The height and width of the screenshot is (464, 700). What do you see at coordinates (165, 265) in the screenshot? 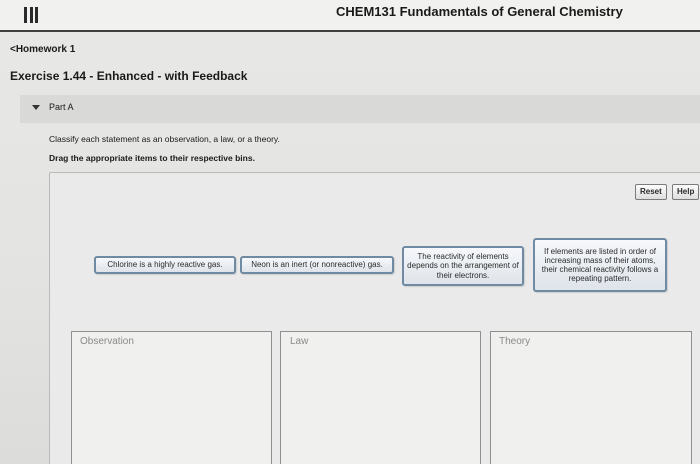
I see `draggable-item-chlorine: Chlorine is a highly reactive gas.` at bounding box center [165, 265].